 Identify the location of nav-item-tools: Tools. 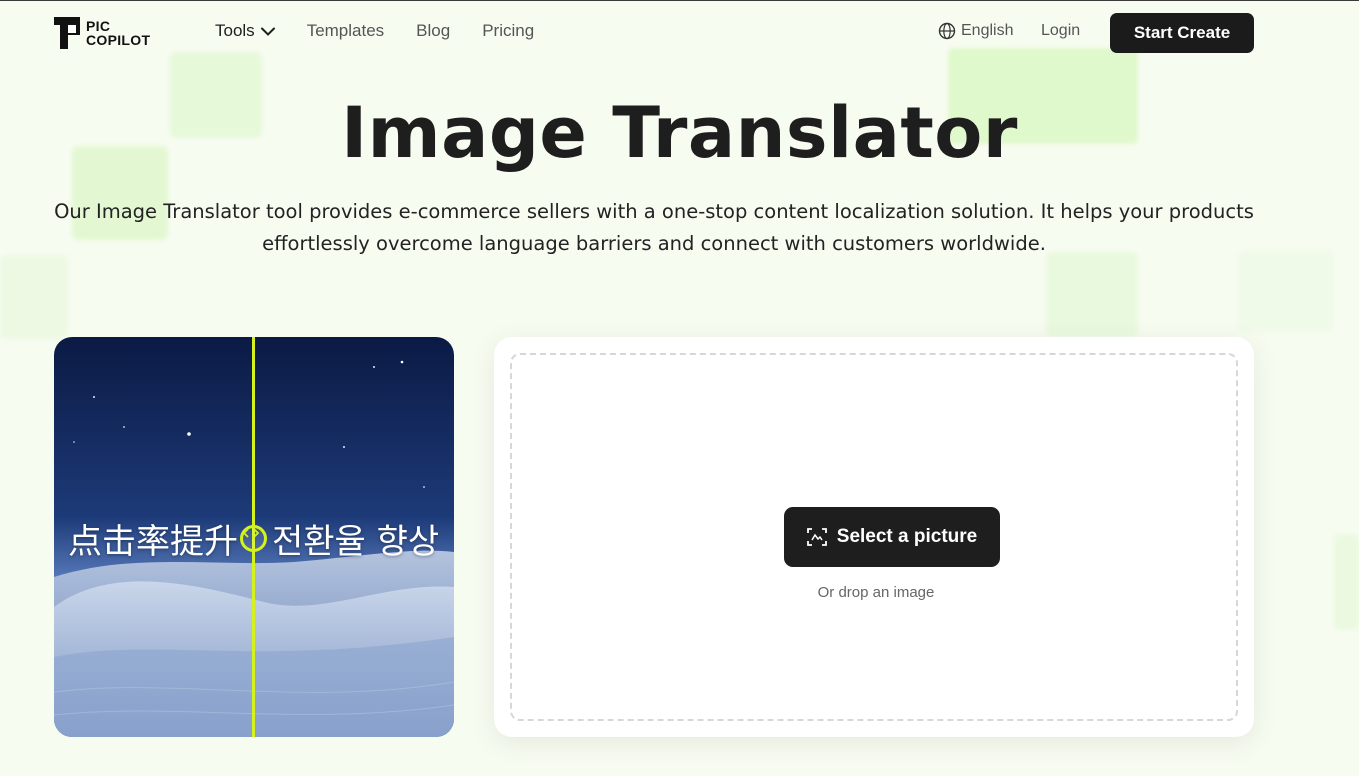
(245, 31).